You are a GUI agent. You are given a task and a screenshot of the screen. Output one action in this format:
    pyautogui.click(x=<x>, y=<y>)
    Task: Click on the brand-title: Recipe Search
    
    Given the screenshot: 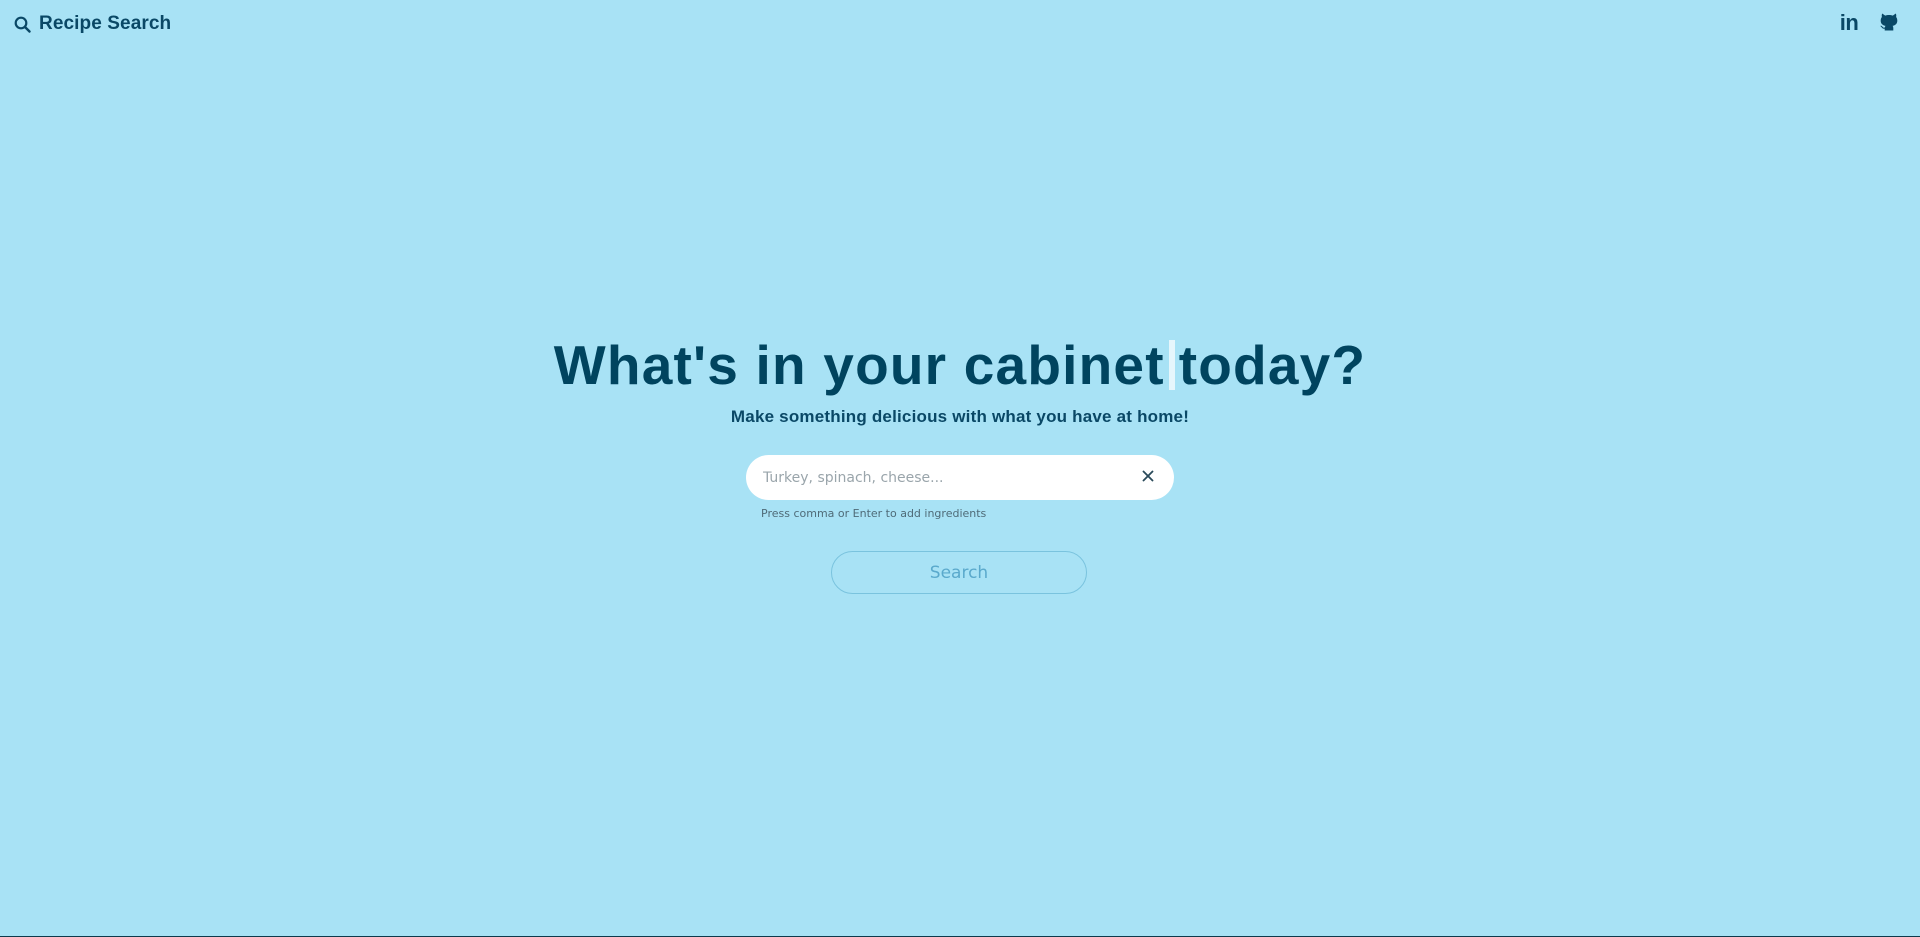 What is the action you would take?
    pyautogui.click(x=105, y=23)
    